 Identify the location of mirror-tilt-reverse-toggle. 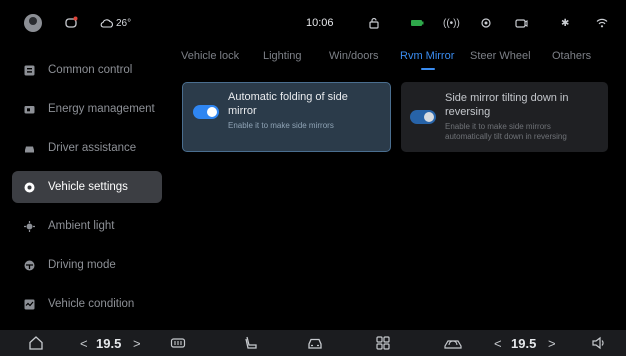
(423, 117).